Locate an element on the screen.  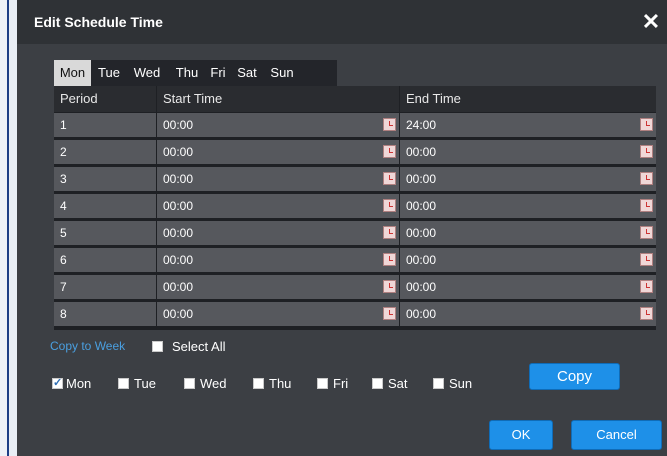
table-row: 1 00:00 24:00 is located at coordinates (355, 125).